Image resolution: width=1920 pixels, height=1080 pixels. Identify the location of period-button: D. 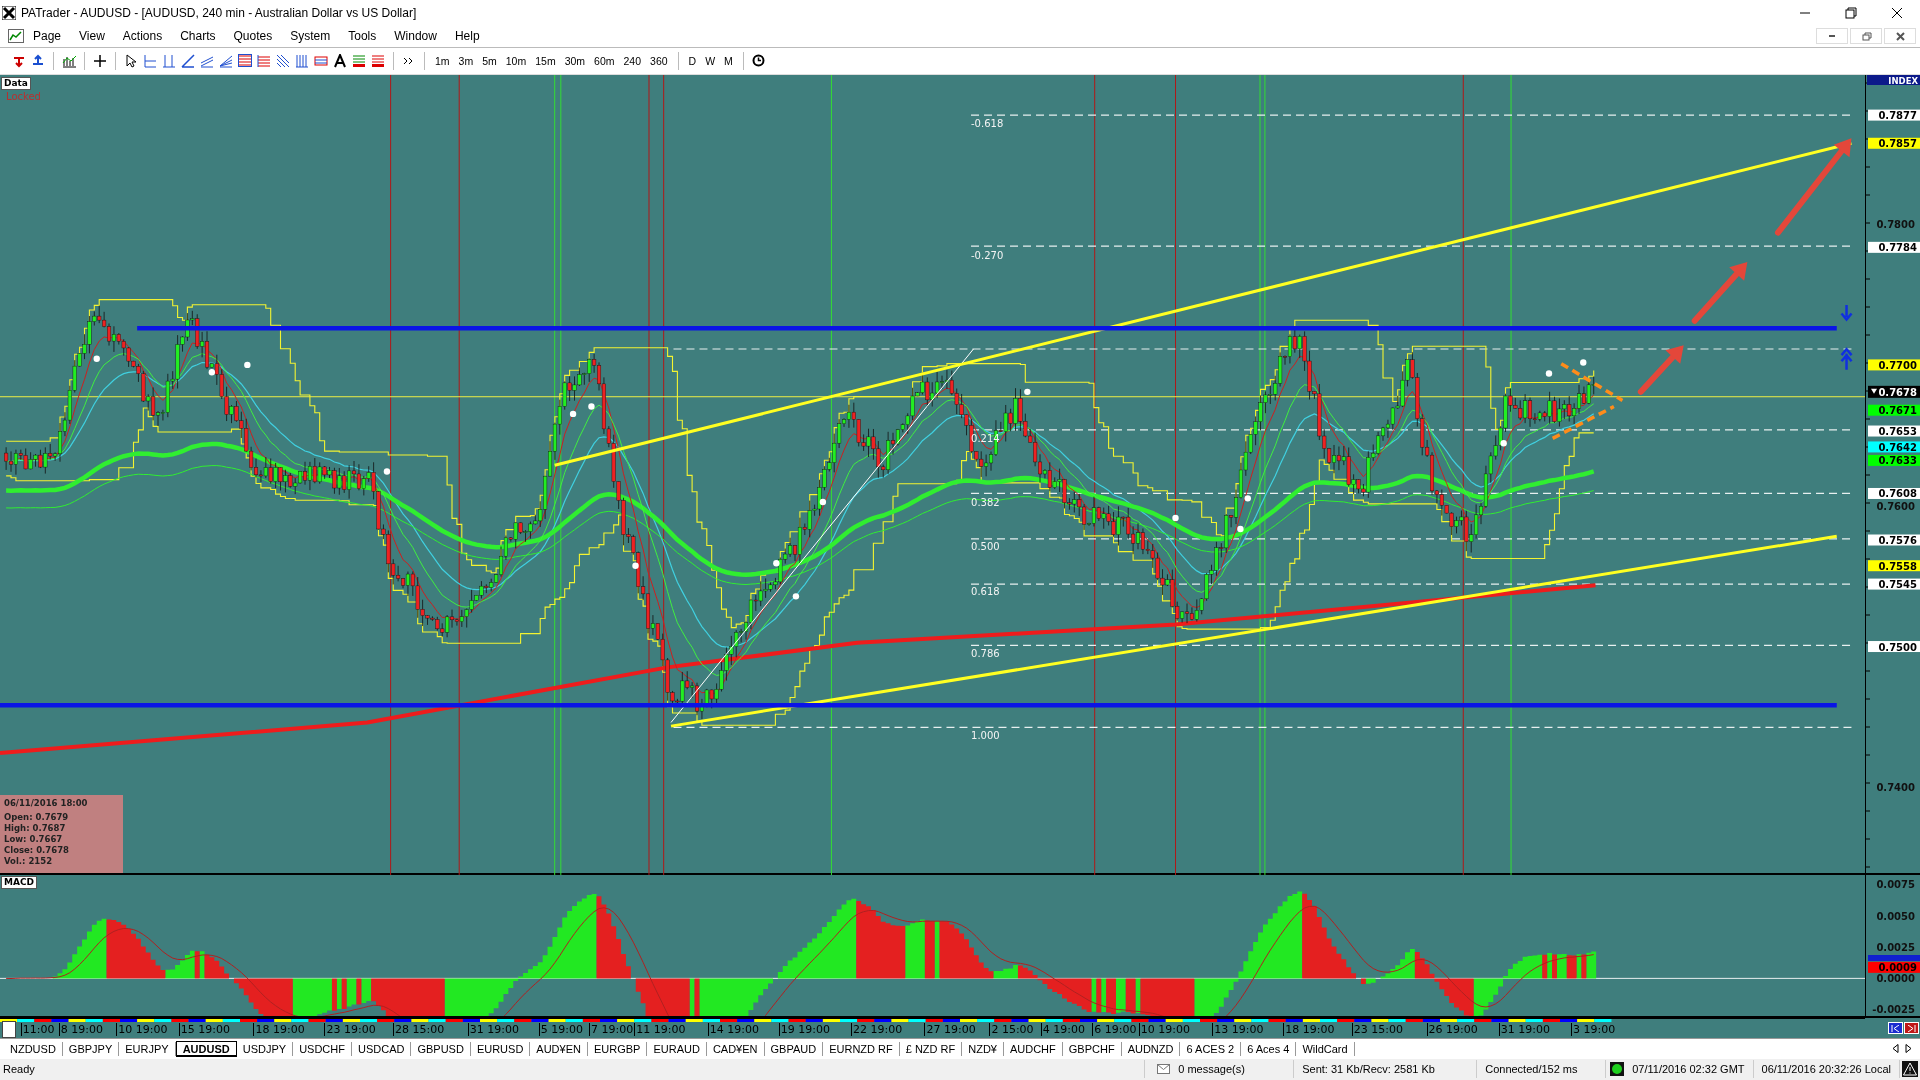
(692, 60).